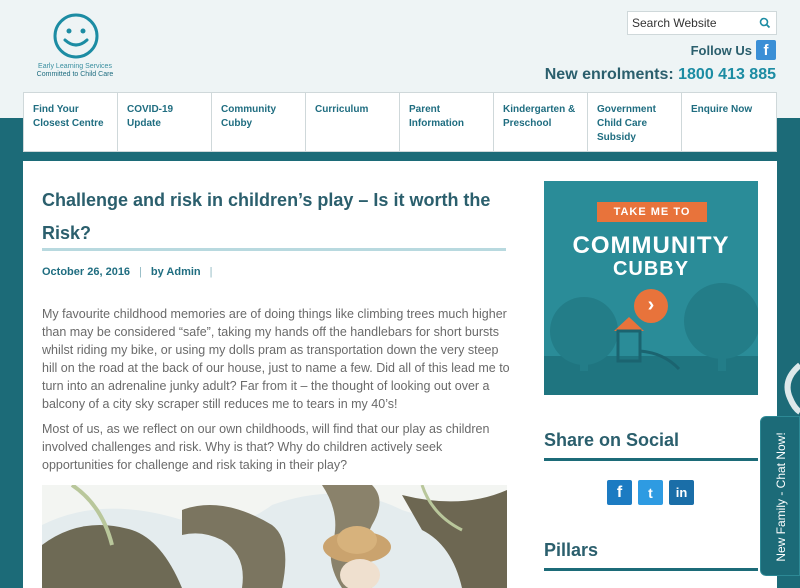  What do you see at coordinates (132, 272) in the screenshot?
I see `article-meta: October 26, 2016 | by Admin |` at bounding box center [132, 272].